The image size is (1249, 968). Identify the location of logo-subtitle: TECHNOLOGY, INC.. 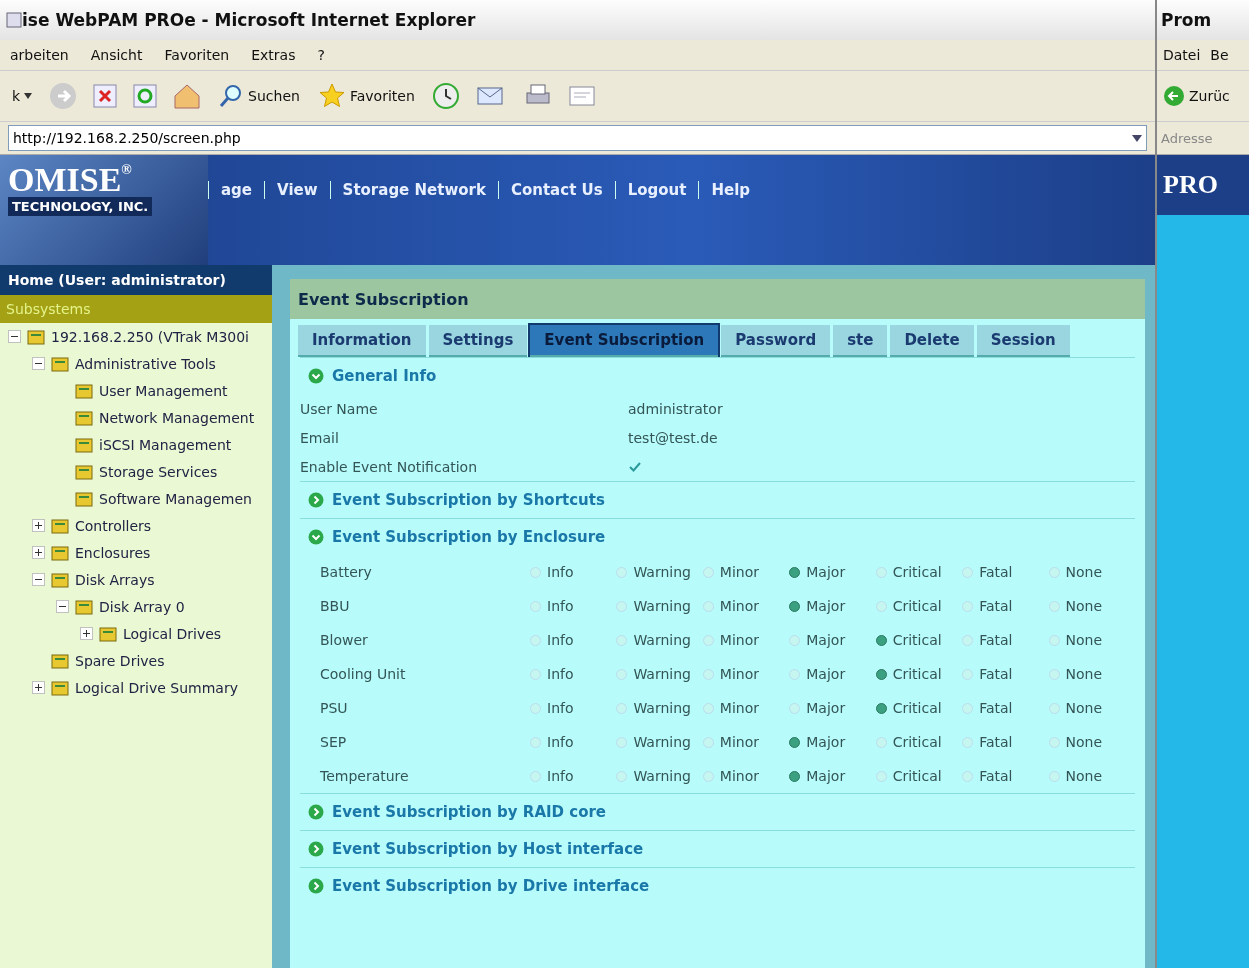
(80, 206).